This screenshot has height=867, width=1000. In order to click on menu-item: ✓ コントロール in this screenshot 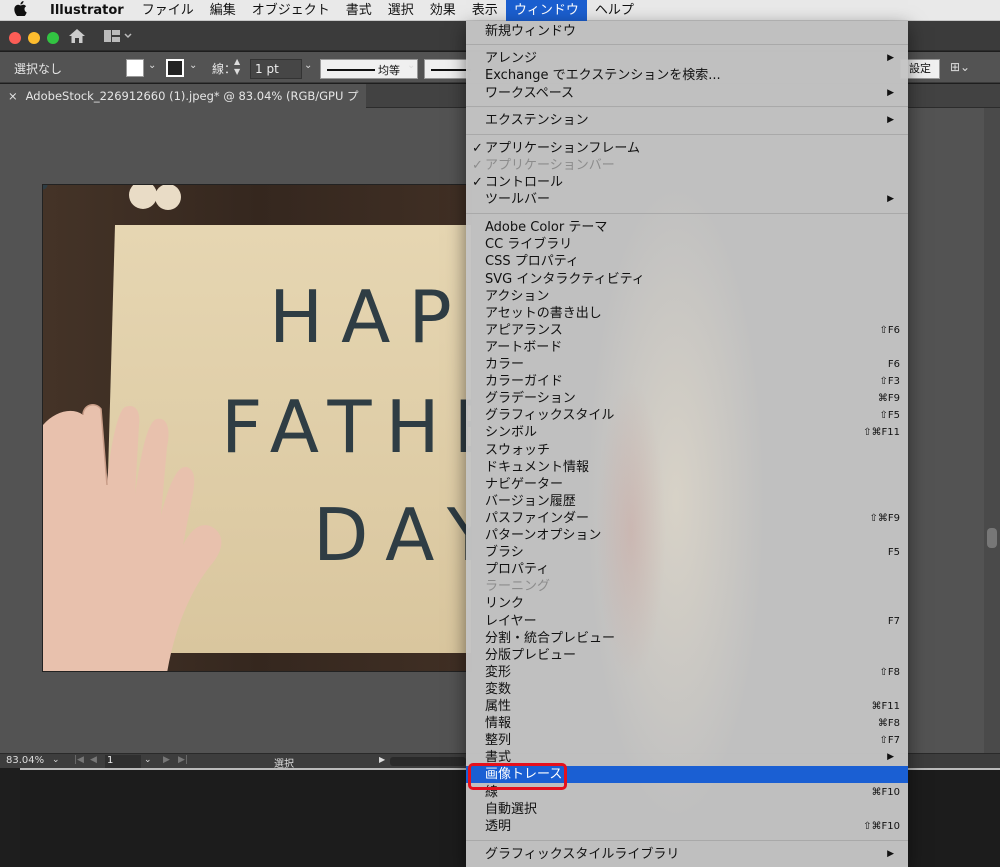, I will do `click(687, 182)`.